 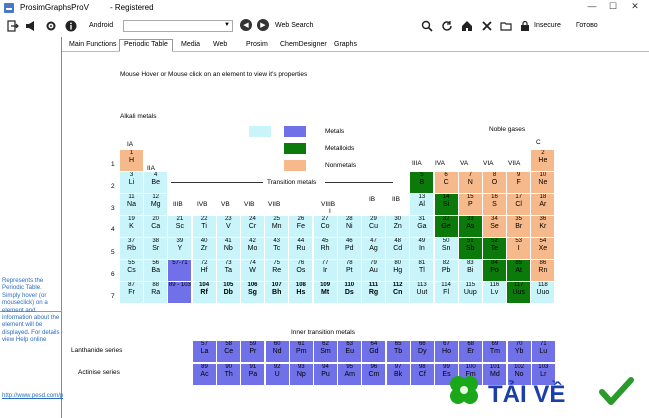 I want to click on element-cell: 106 Sg, so click(x=252, y=292).